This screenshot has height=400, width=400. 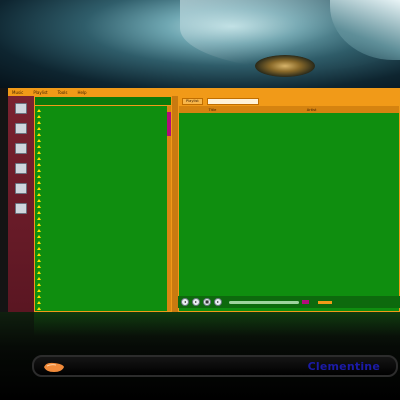 What do you see at coordinates (215, 366) in the screenshot?
I see `clementine-osd-panel: Clementine` at bounding box center [215, 366].